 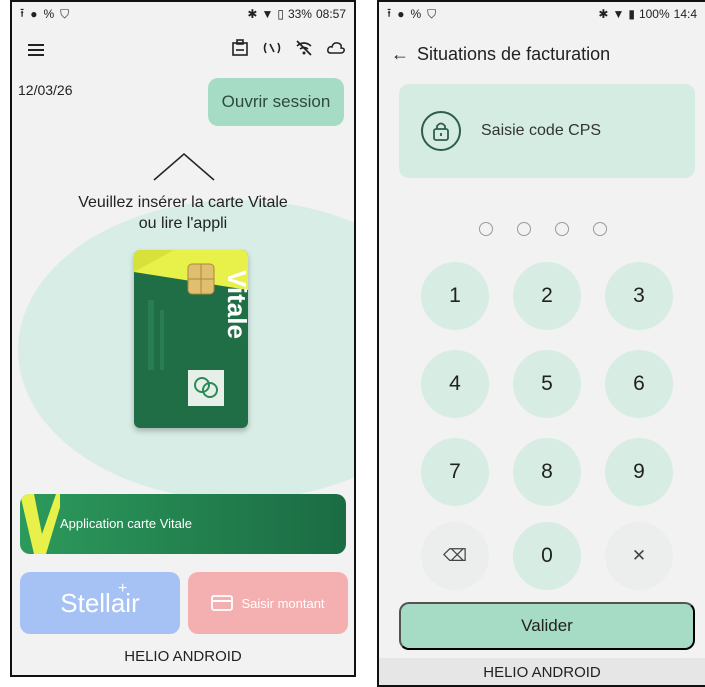 I want to click on key-4: 4, so click(x=455, y=384).